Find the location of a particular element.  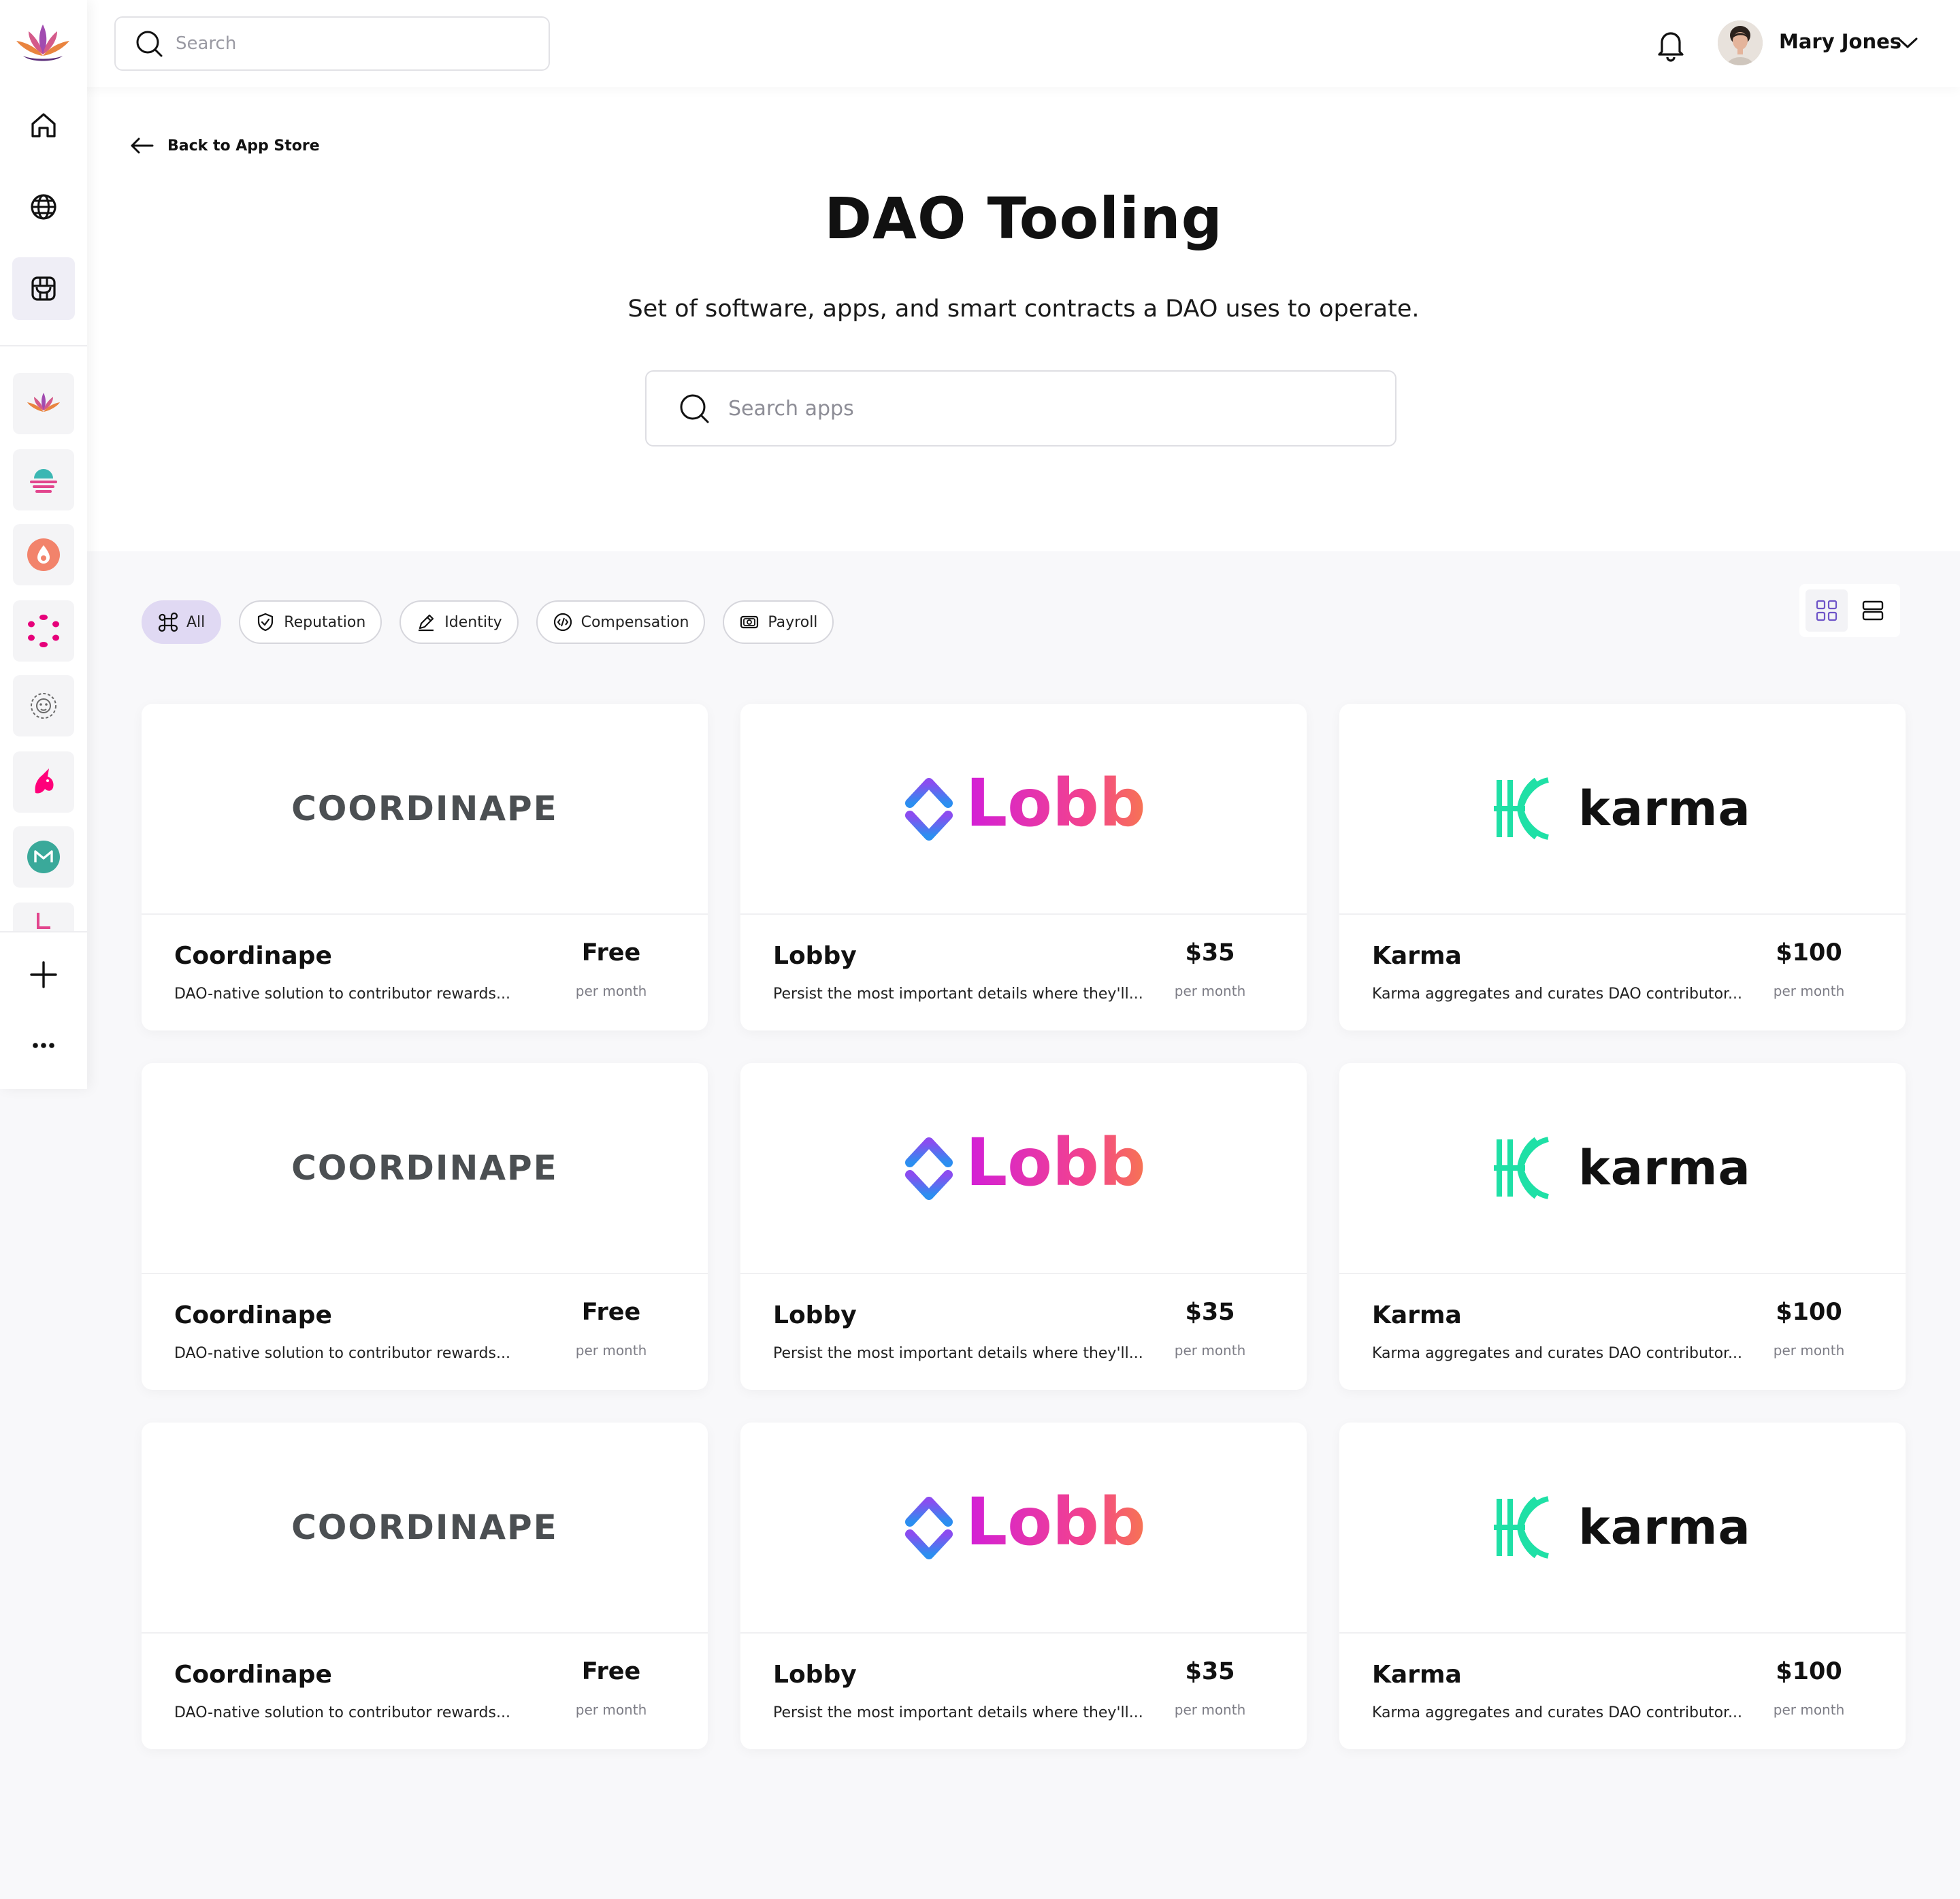

global-search-input is located at coordinates (352, 43).